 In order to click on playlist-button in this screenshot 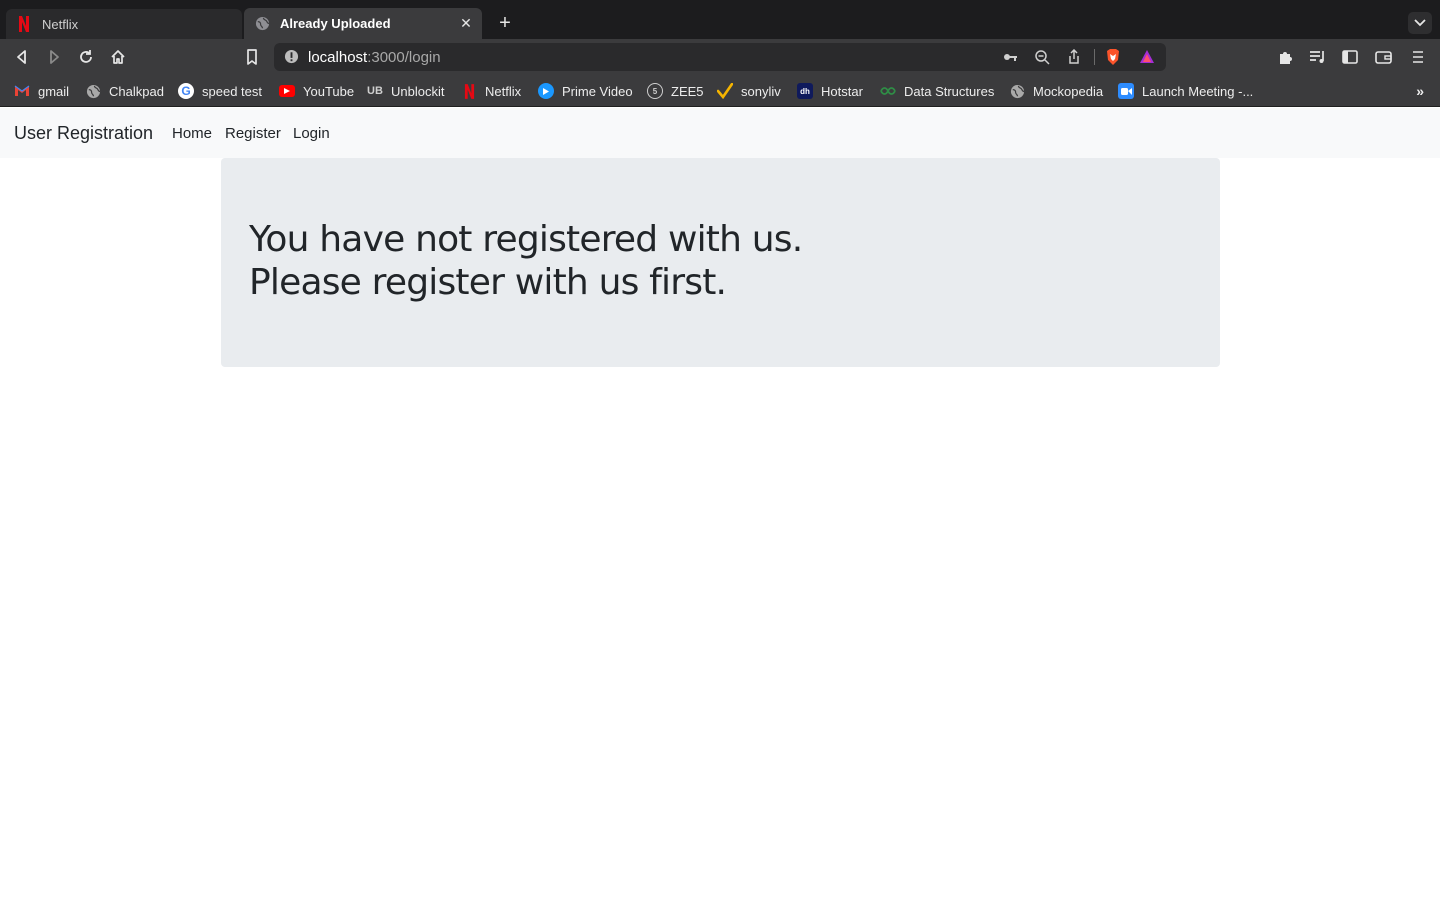, I will do `click(1318, 57)`.